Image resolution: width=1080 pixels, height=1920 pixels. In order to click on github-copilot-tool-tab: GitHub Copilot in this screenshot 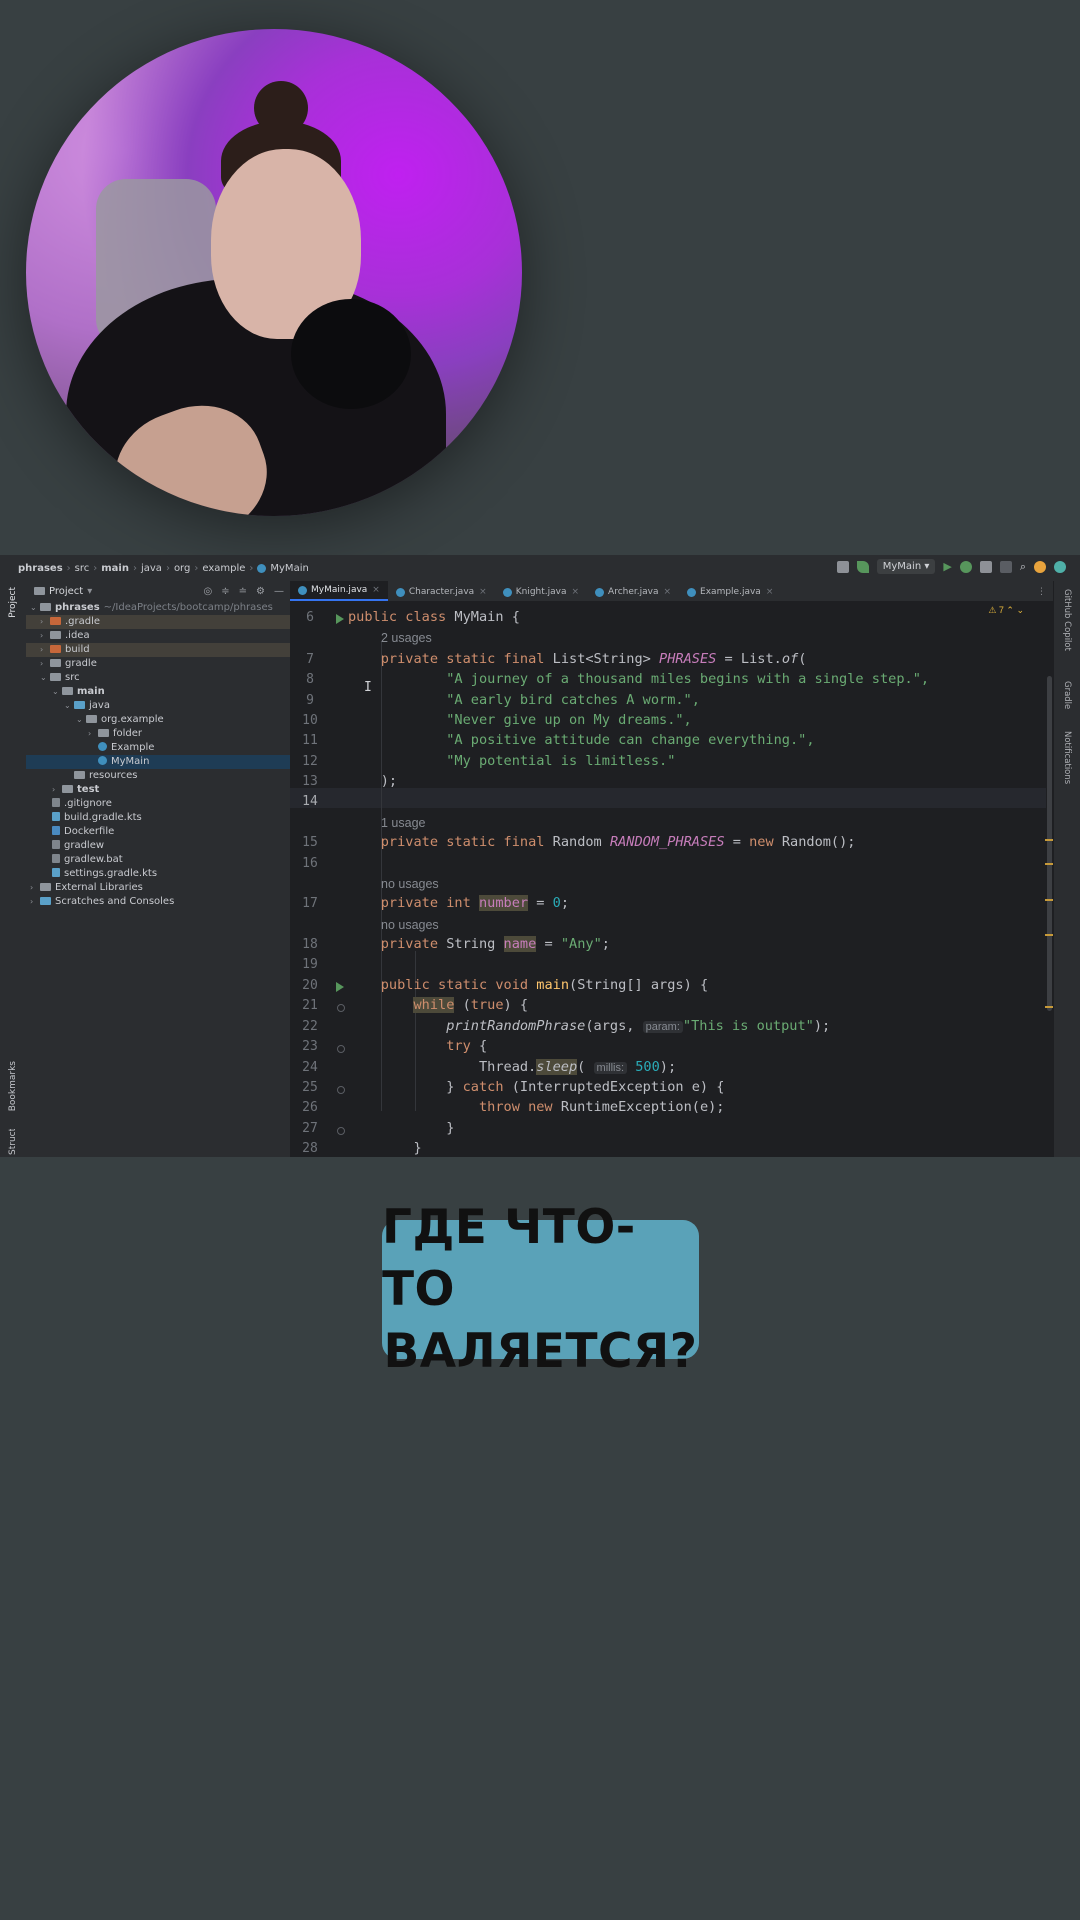, I will do `click(1067, 620)`.